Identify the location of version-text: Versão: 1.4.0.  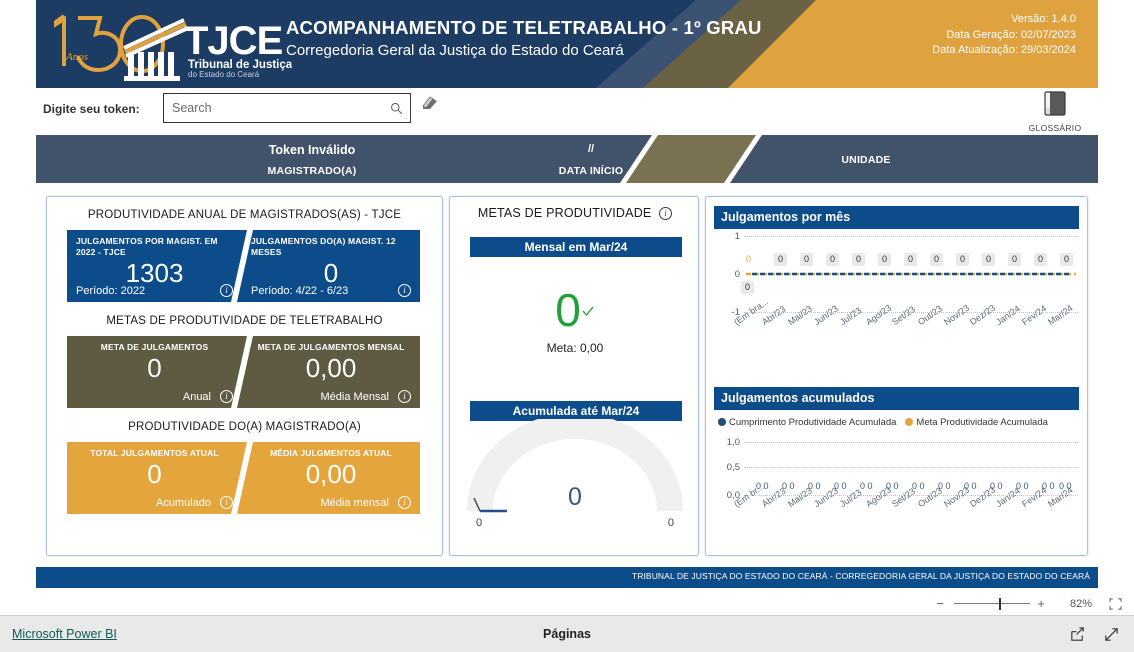
(1043, 19).